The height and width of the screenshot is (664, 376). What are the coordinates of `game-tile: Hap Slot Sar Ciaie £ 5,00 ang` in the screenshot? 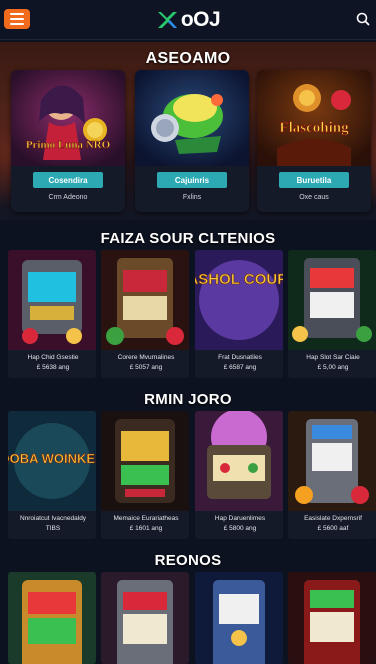 It's located at (332, 314).